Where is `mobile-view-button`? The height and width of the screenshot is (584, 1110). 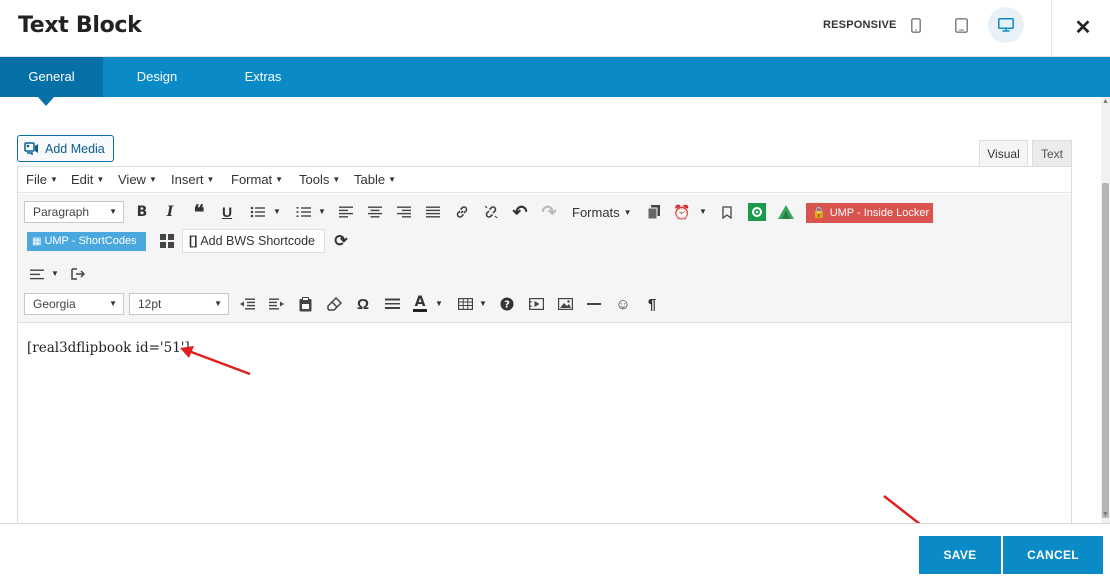 mobile-view-button is located at coordinates (916, 25).